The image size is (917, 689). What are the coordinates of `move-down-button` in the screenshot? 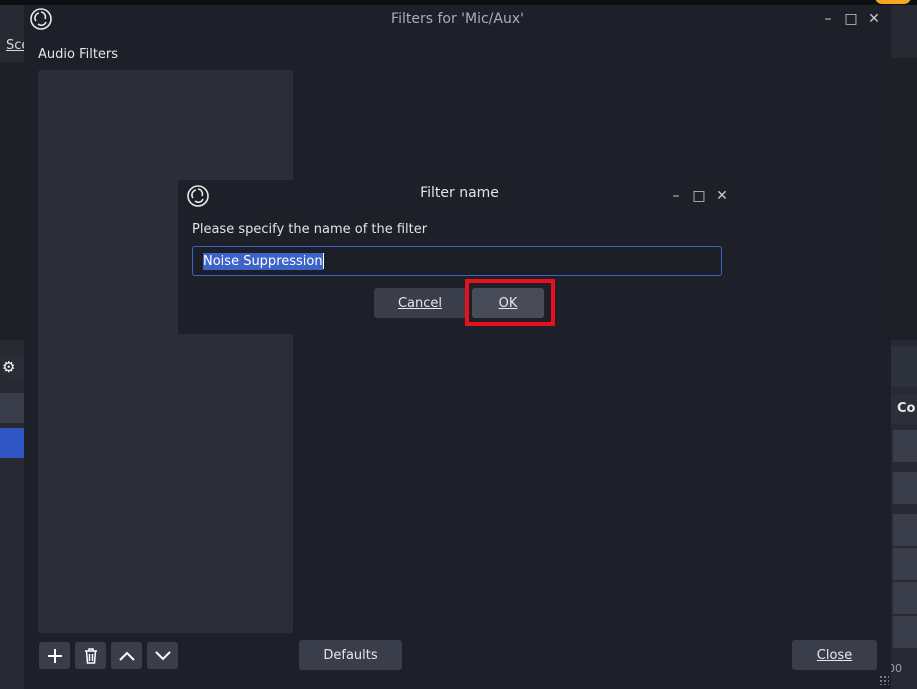 It's located at (162, 655).